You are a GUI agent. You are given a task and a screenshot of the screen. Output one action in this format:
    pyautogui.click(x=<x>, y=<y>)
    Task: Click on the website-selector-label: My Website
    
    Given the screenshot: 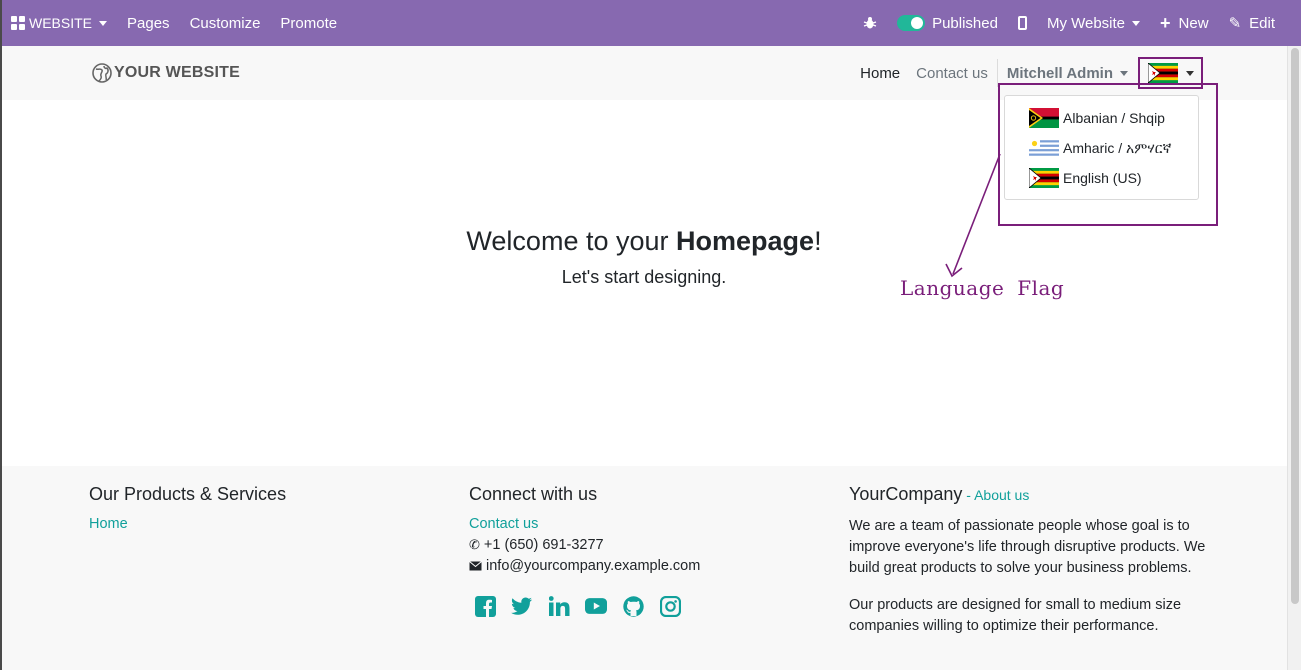 What is the action you would take?
    pyautogui.click(x=1086, y=23)
    